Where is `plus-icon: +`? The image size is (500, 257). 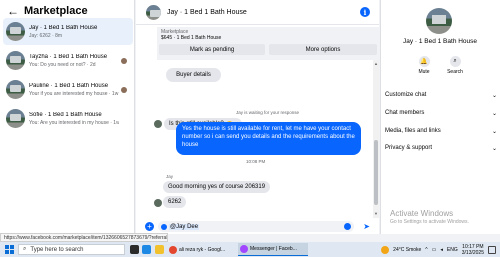 plus-icon: + is located at coordinates (149, 226).